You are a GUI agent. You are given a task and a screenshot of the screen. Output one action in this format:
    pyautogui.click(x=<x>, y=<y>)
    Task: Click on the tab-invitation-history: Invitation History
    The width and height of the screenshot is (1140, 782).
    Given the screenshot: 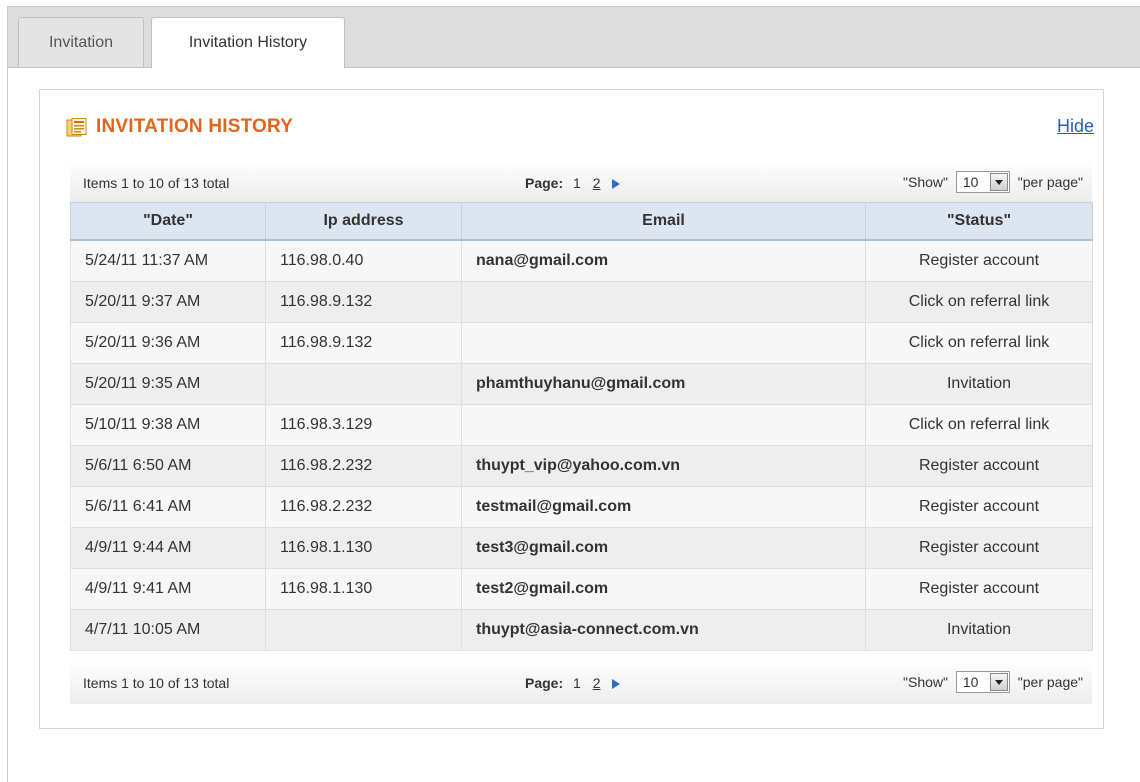 What is the action you would take?
    pyautogui.click(x=248, y=42)
    